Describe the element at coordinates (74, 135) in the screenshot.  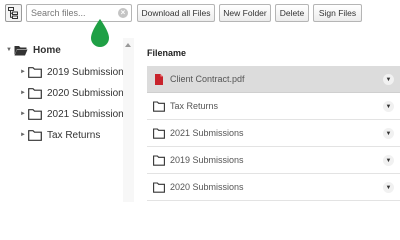
I see `tree-label: Tax Returns` at that location.